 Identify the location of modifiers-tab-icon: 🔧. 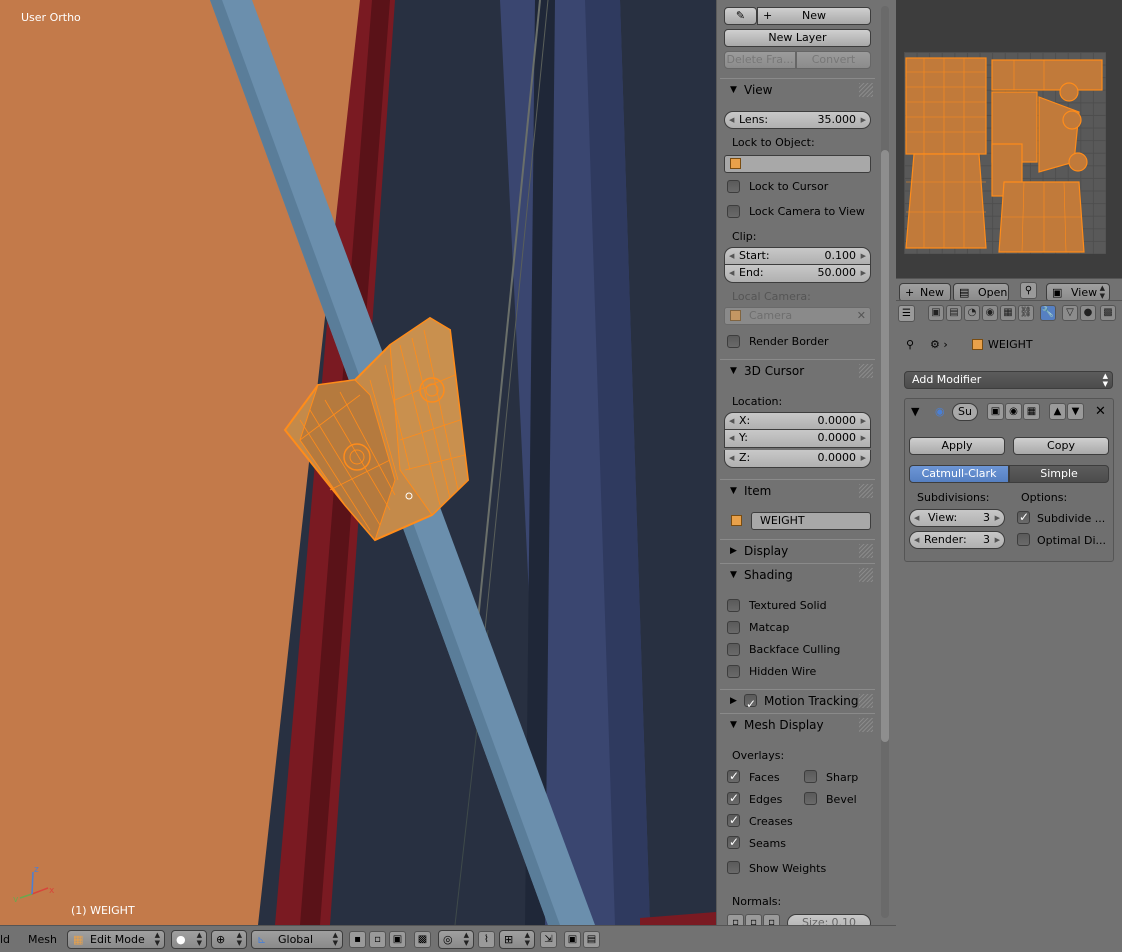
(1048, 313).